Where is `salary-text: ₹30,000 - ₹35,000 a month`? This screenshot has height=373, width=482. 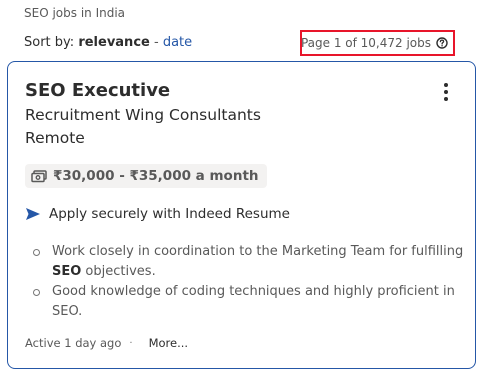 salary-text: ₹30,000 - ₹35,000 a month is located at coordinates (156, 176).